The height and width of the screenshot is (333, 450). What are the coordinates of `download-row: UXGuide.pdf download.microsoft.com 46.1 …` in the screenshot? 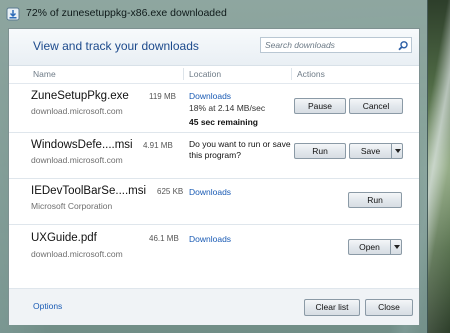 It's located at (214, 248).